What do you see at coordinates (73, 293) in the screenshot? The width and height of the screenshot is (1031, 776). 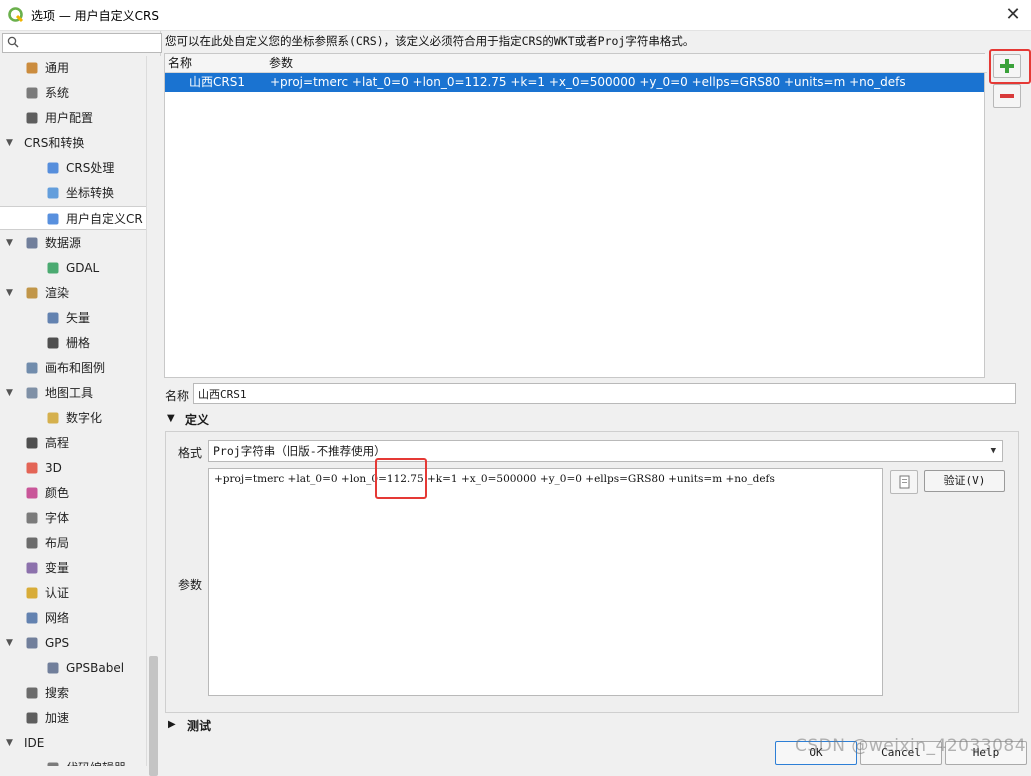 I see `sidebar-item: ▼ 渲染` at bounding box center [73, 293].